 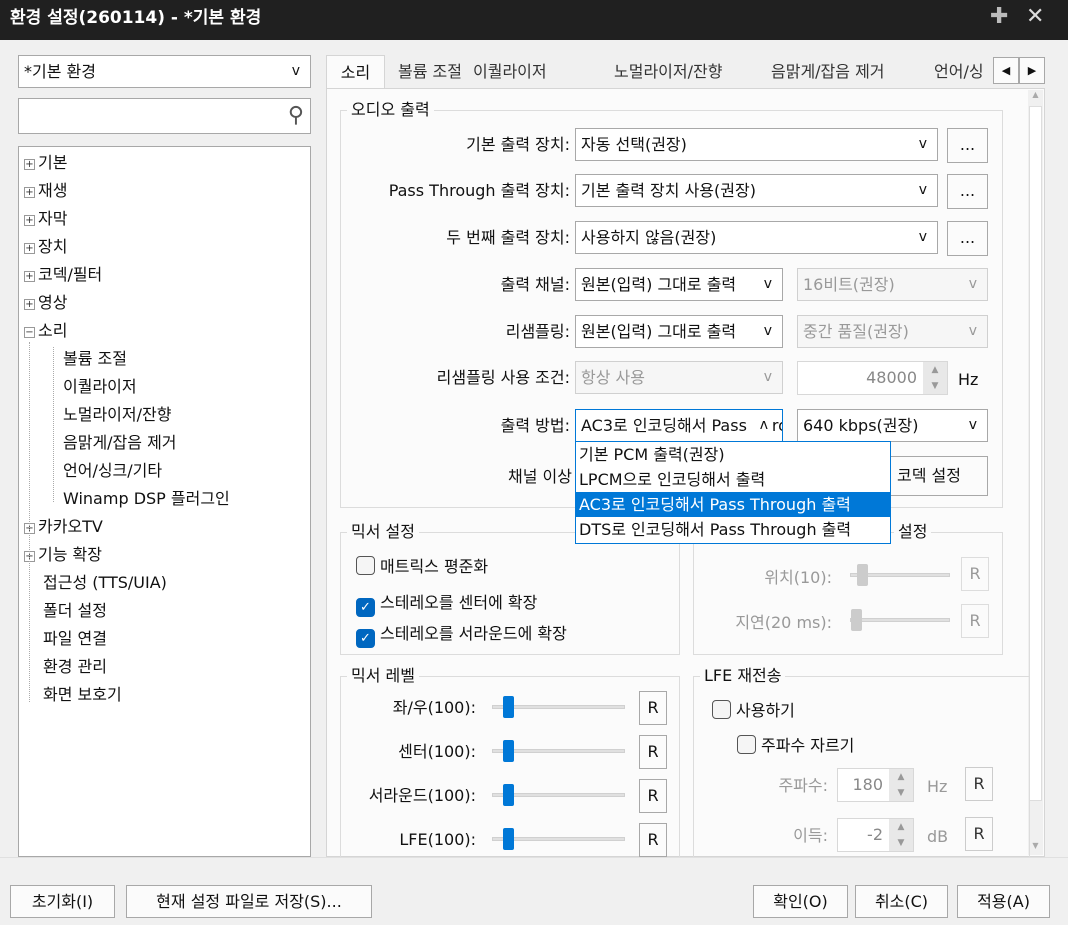 What do you see at coordinates (95, 359) in the screenshot?
I see `tree-child-item: 볼륨 조절` at bounding box center [95, 359].